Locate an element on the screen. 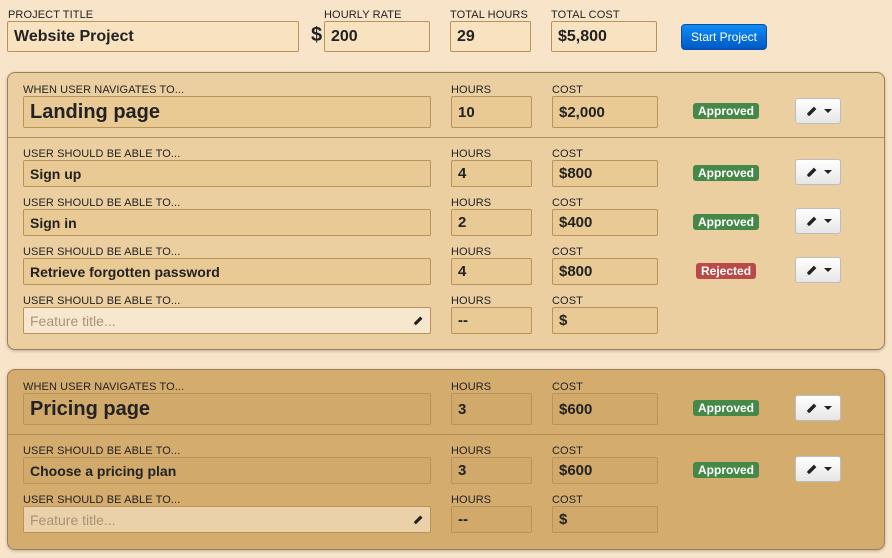  feature-cost-value: $600 is located at coordinates (605, 470).